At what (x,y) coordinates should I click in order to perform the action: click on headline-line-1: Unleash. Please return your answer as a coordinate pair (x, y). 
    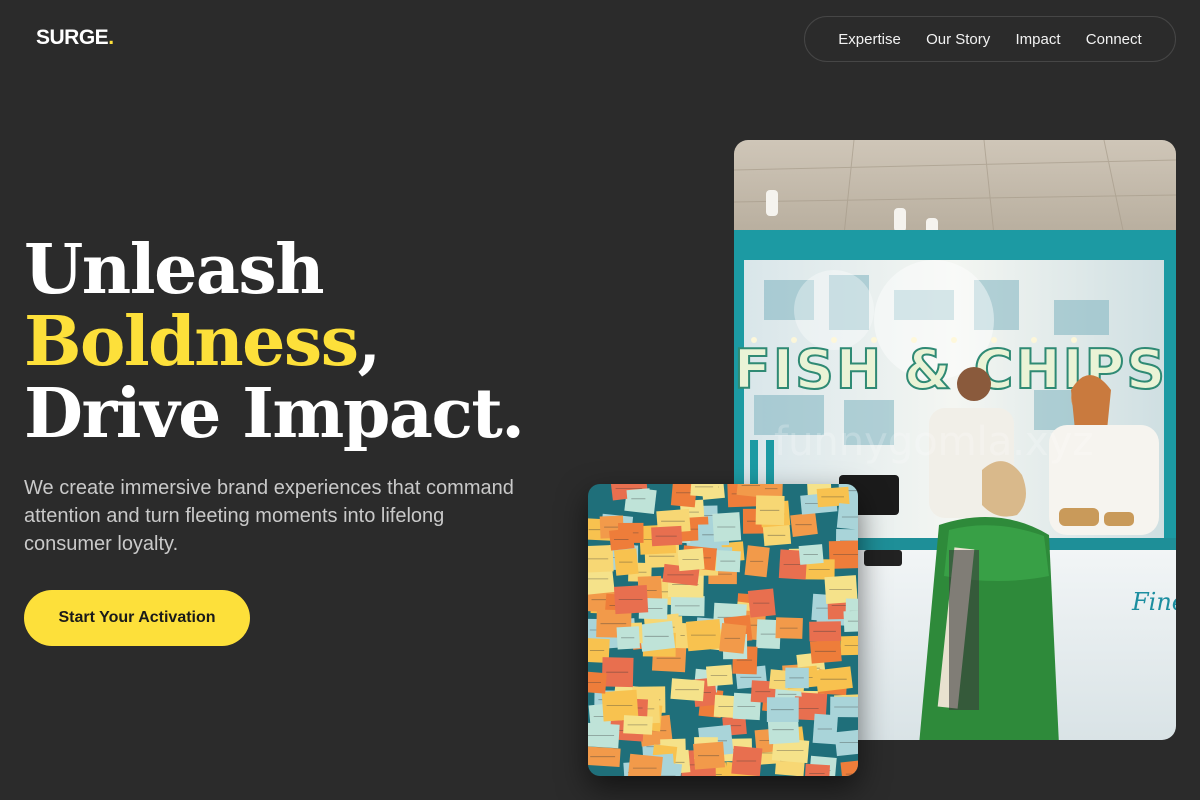
    Looking at the image, I should click on (174, 270).